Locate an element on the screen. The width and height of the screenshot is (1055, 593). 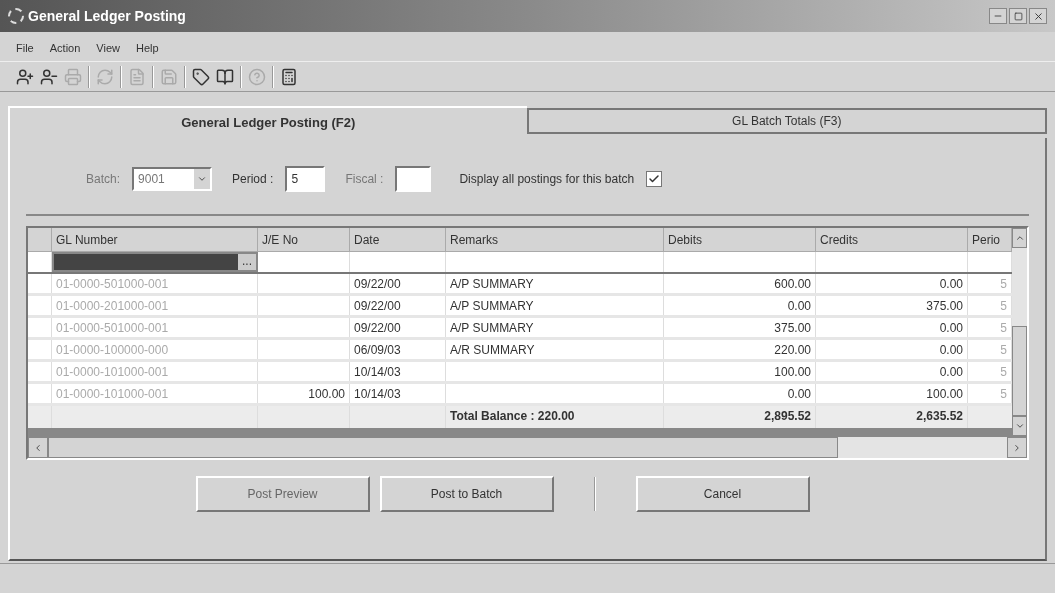
close-icon is located at coordinates (1038, 16).